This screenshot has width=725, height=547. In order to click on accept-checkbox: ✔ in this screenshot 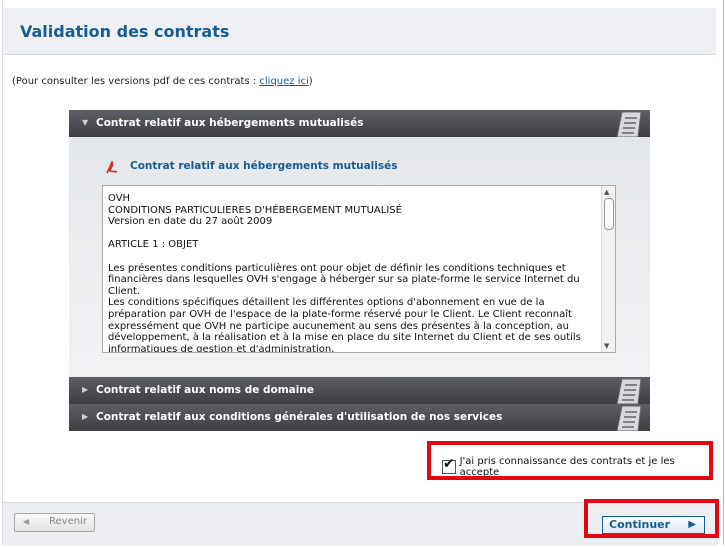, I will do `click(449, 465)`.